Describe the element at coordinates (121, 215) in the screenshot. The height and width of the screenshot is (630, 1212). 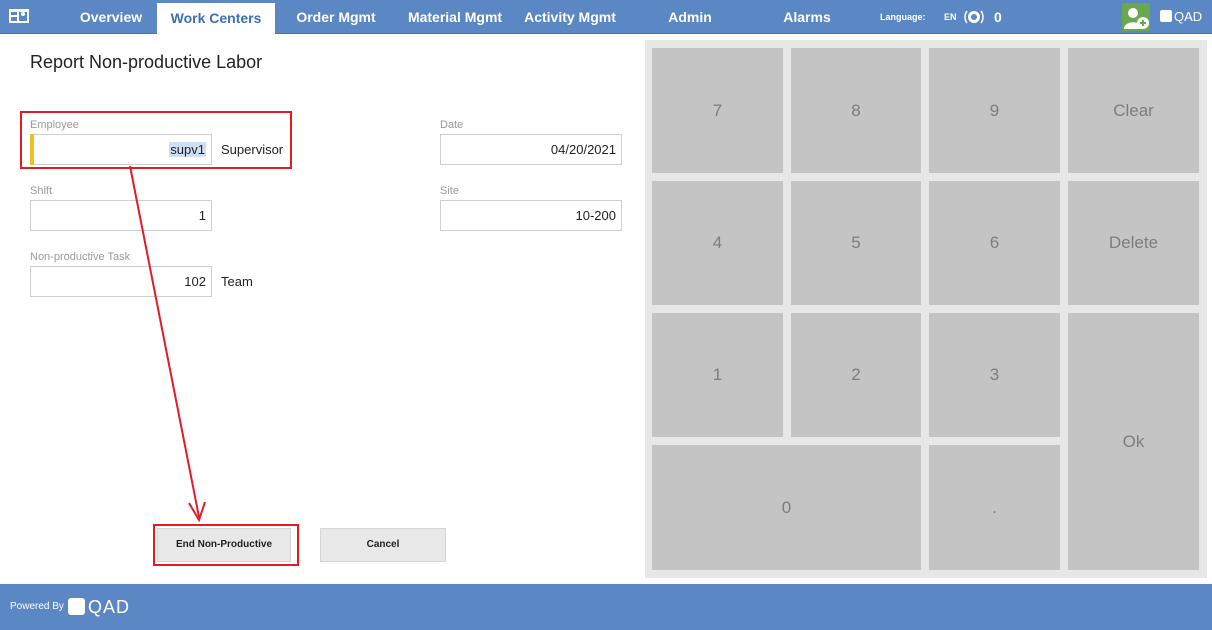
I see `shift-field: 1` at that location.